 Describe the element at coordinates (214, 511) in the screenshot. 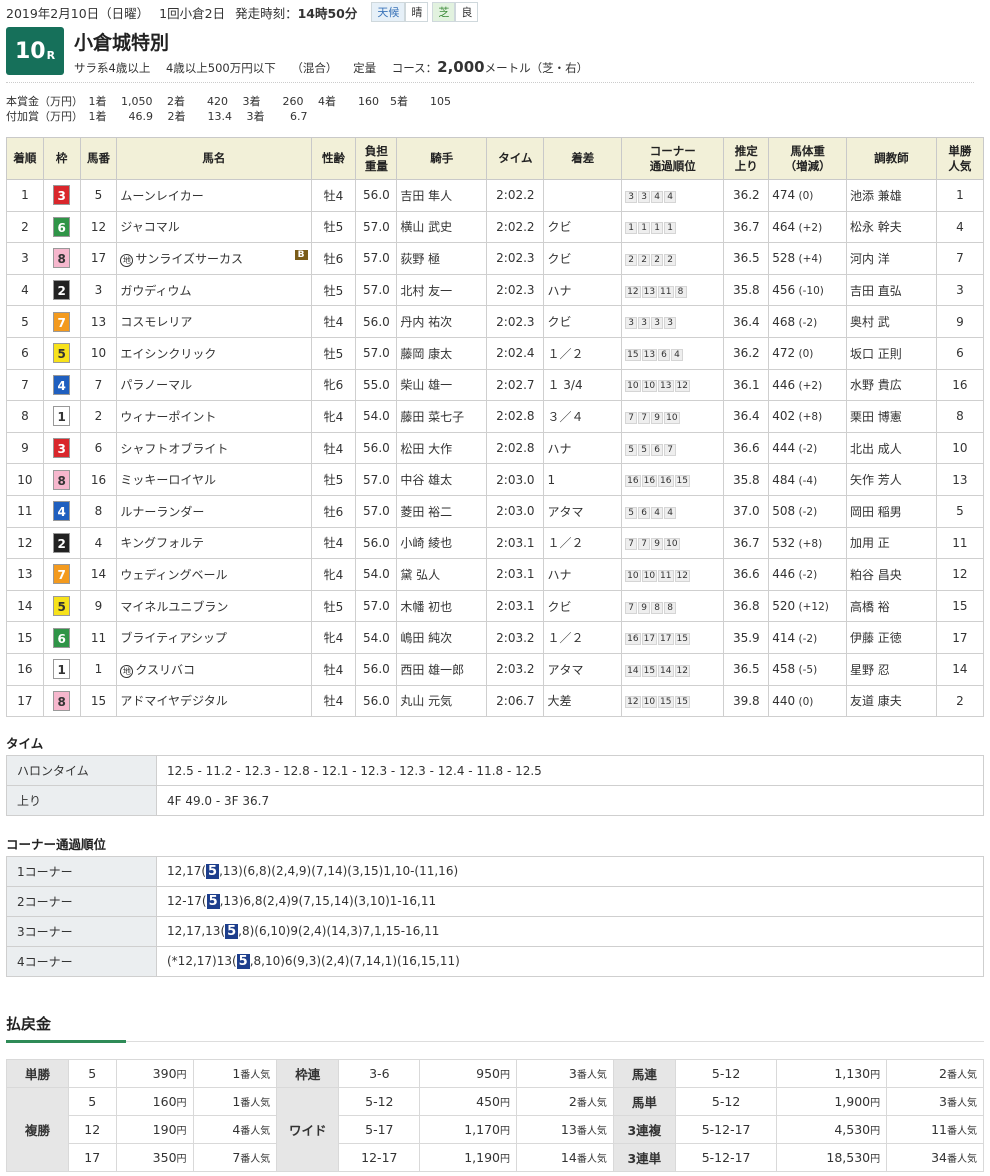

I see `horse-name-cell: ルナーランダー` at that location.